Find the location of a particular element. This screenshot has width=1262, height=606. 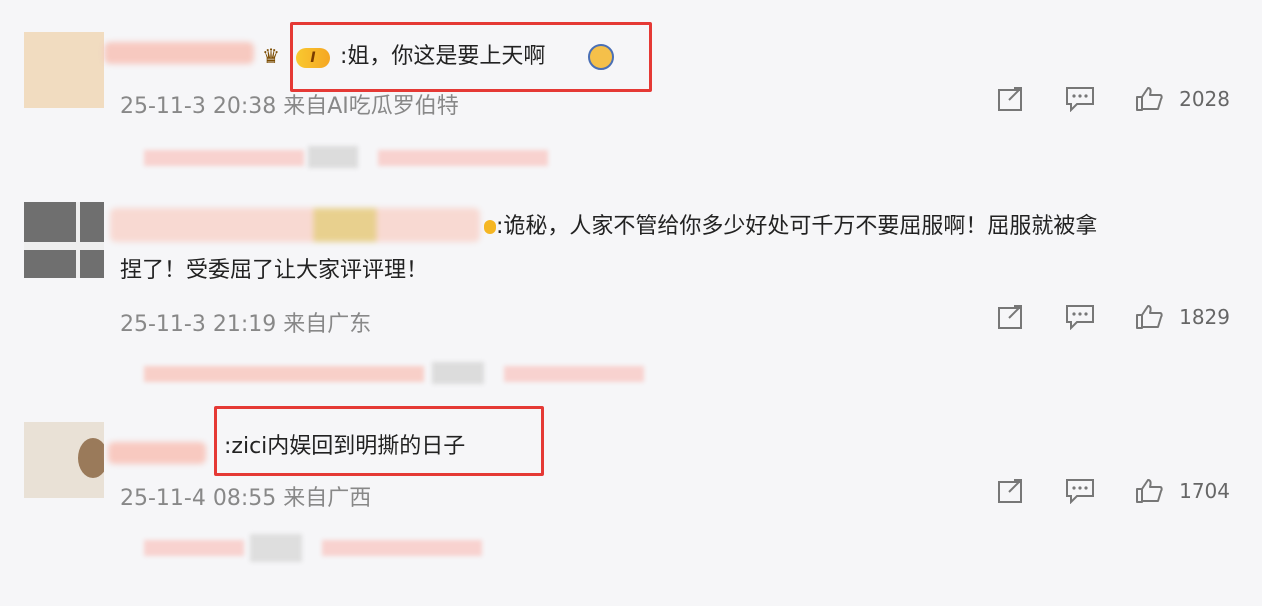

like-count: 1829 is located at coordinates (1204, 317).